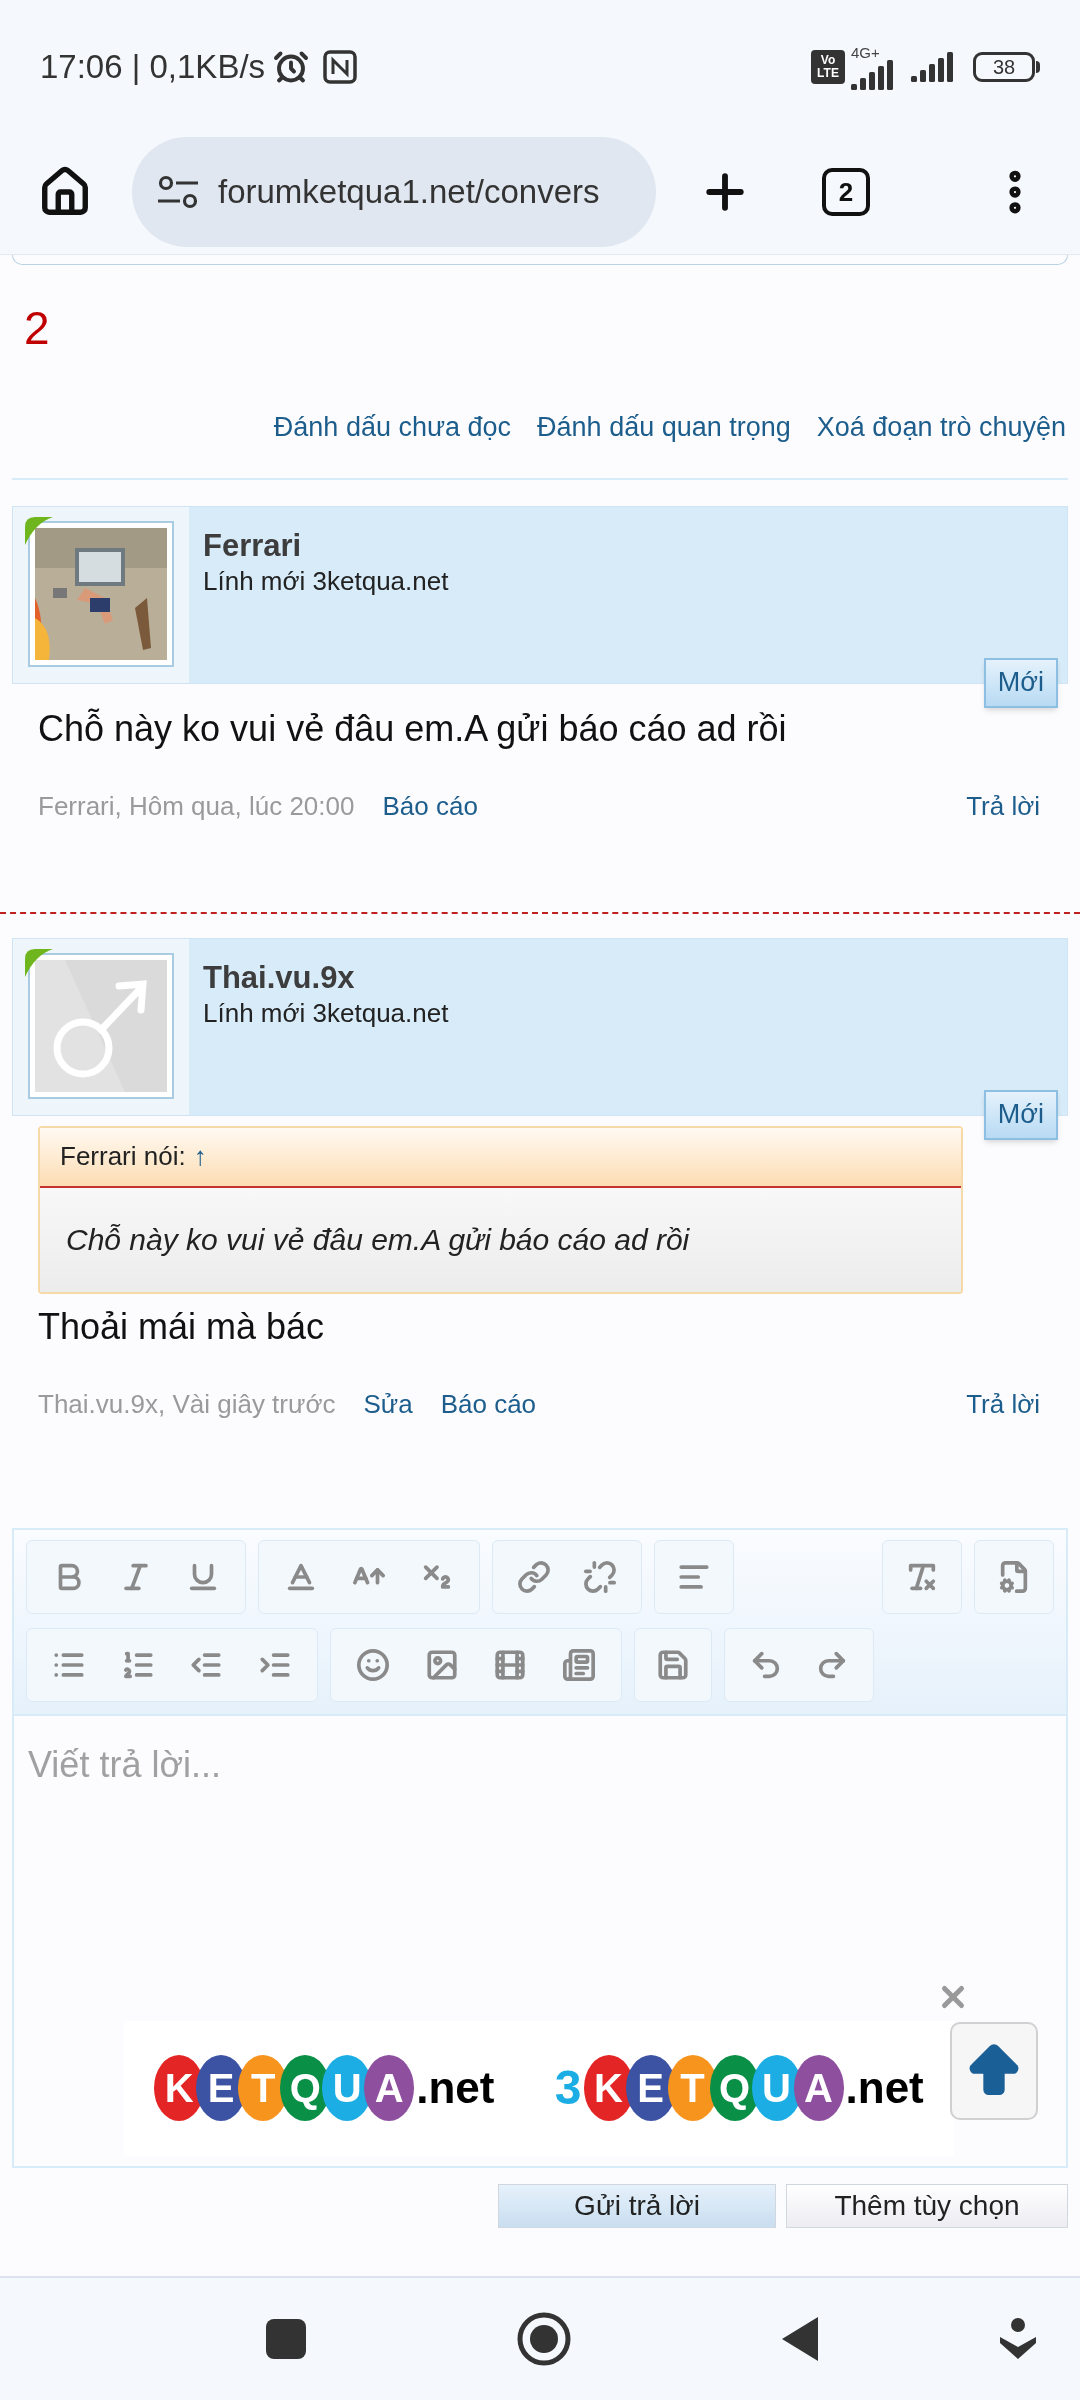  Describe the element at coordinates (178, 192) in the screenshot. I see `site-settings-icon` at that location.